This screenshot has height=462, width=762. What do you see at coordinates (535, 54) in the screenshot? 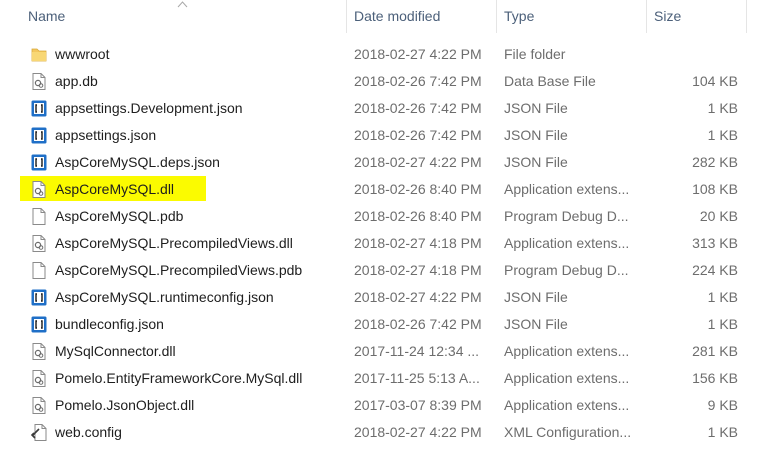
I see `file-type: File folder` at bounding box center [535, 54].